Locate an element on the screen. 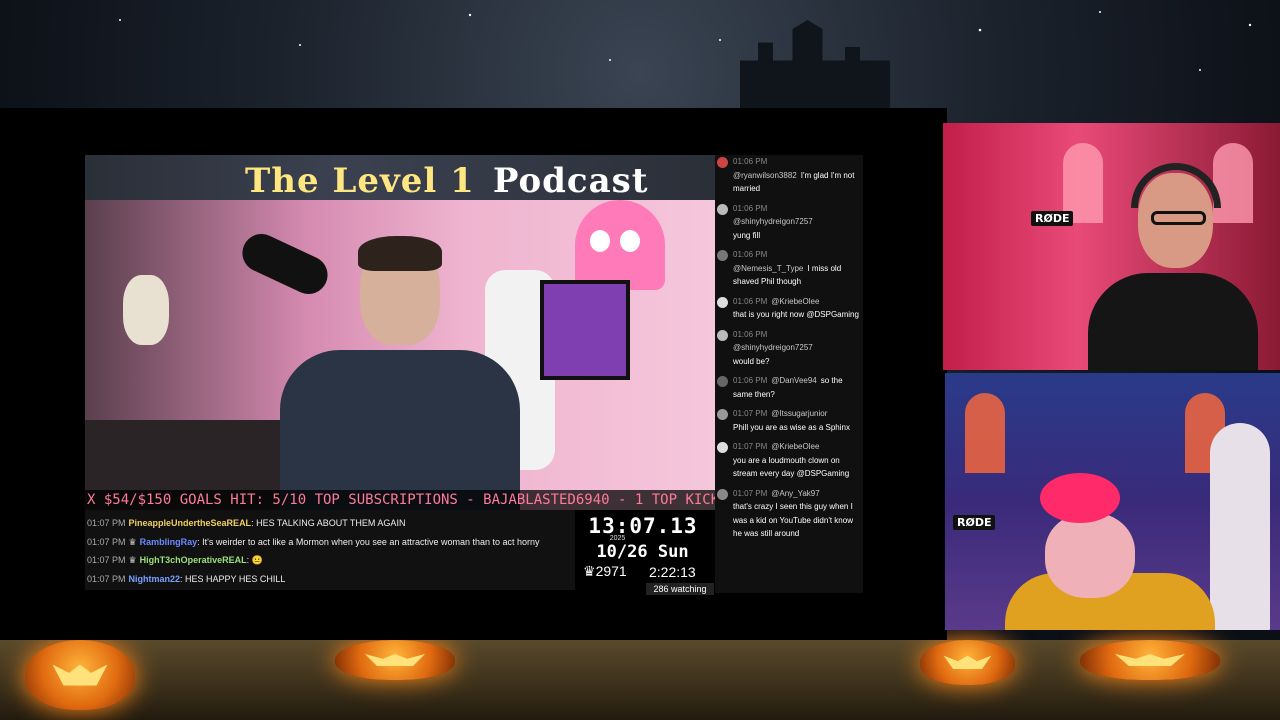 The height and width of the screenshot is (720, 1280). night-sky-background is located at coordinates (685, 46).